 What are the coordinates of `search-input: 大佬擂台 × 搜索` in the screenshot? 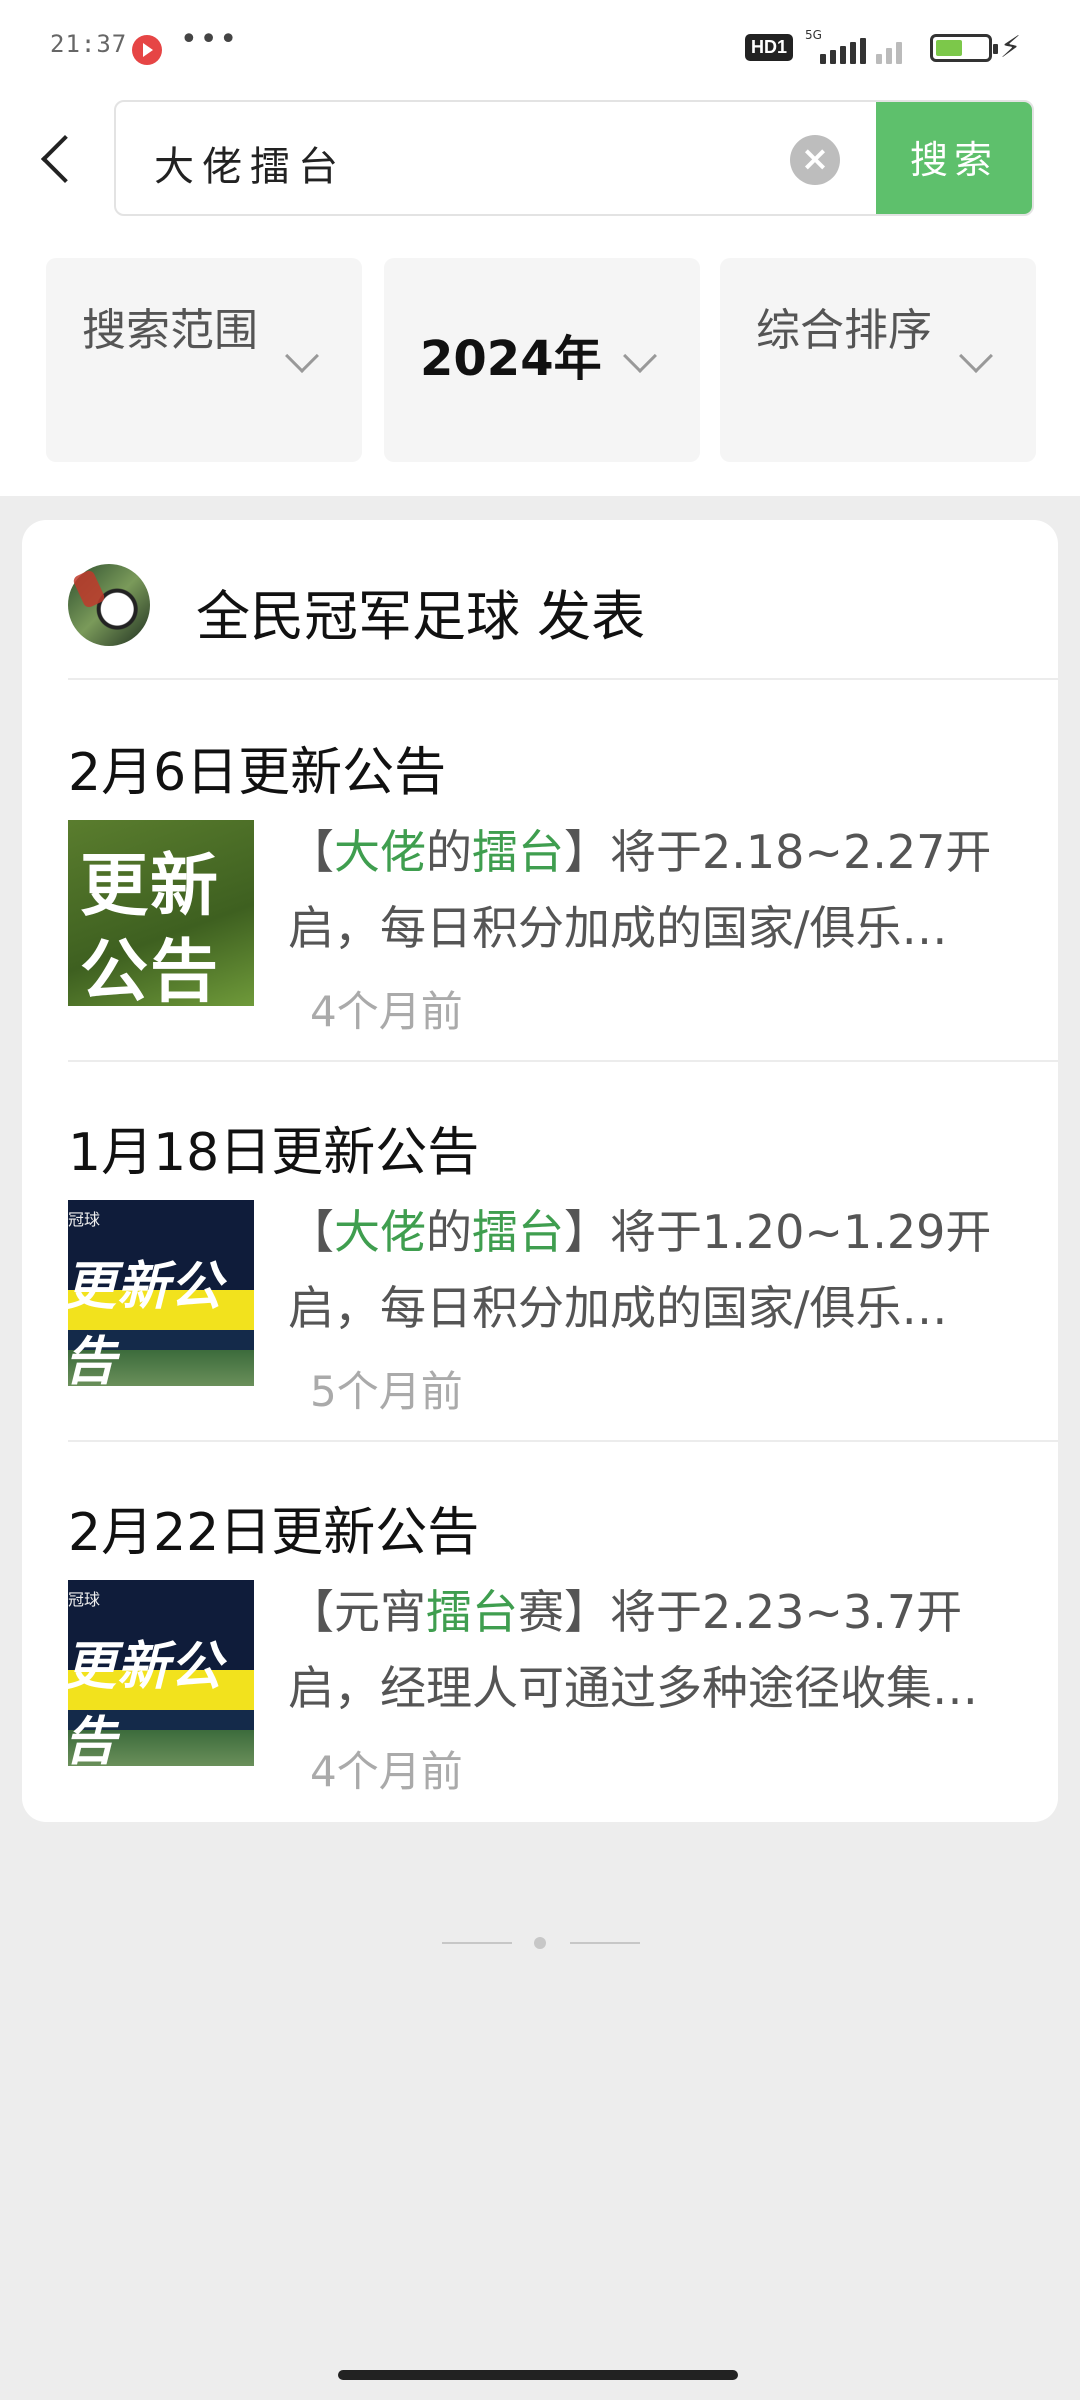 It's located at (574, 158).